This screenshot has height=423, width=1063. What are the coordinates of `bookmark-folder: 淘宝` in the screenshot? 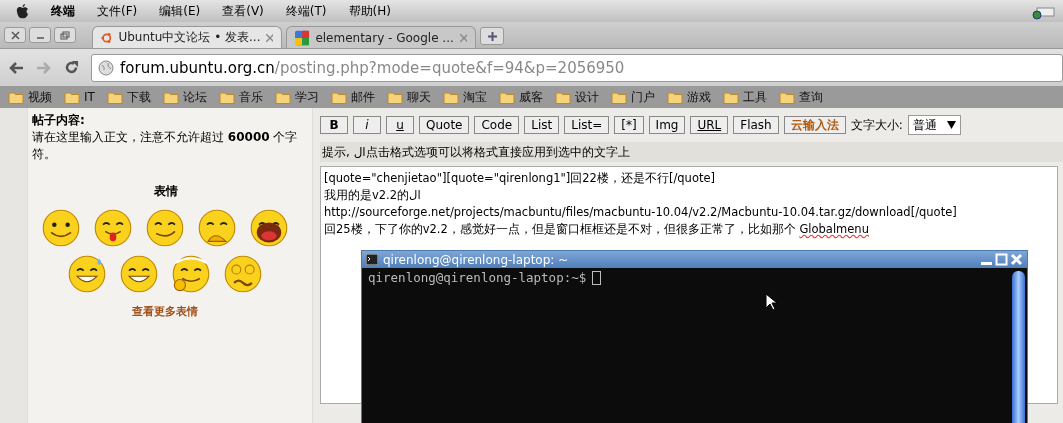 It's located at (464, 97).